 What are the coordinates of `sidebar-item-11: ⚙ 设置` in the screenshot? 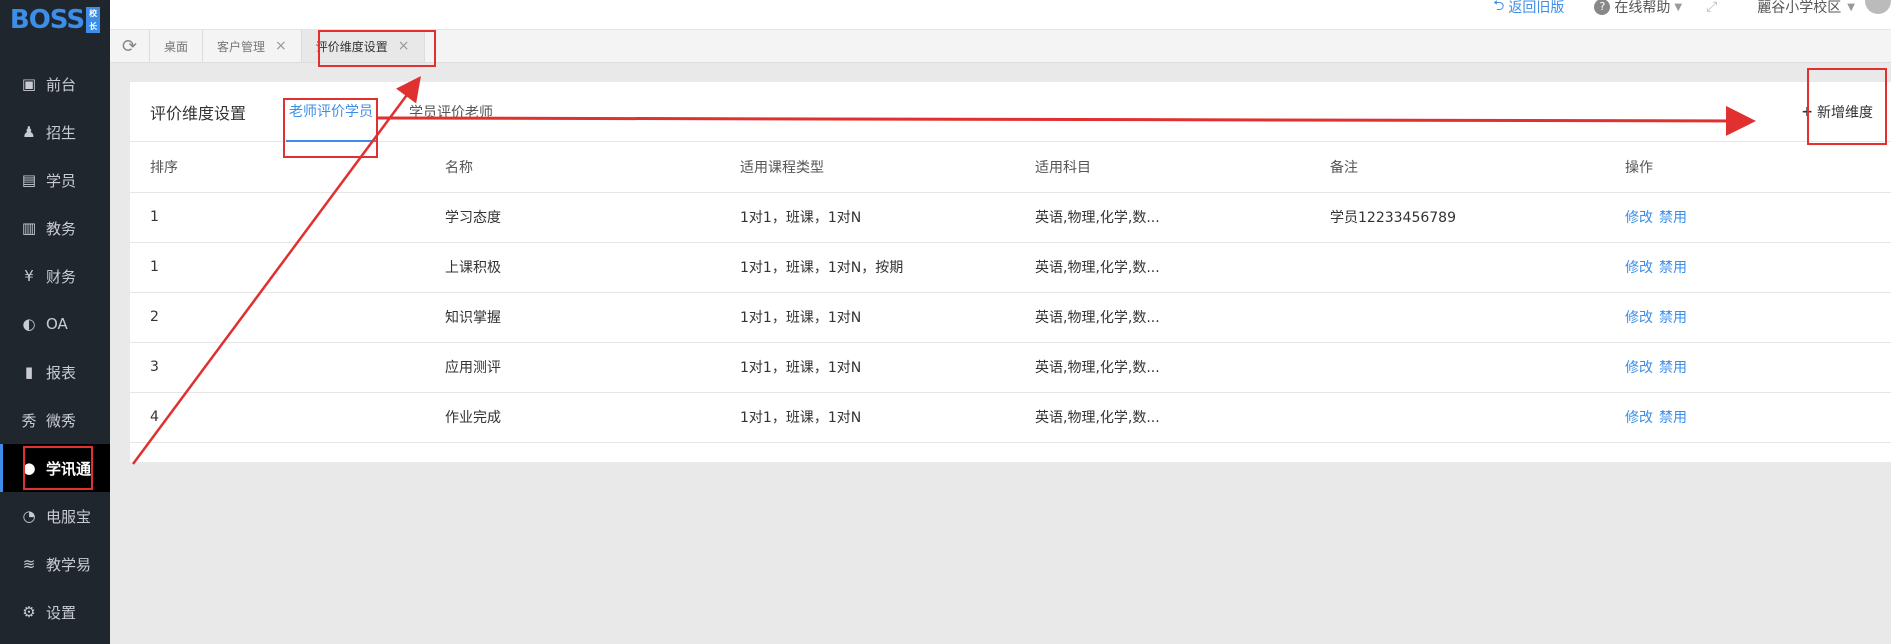 It's located at (55, 612).